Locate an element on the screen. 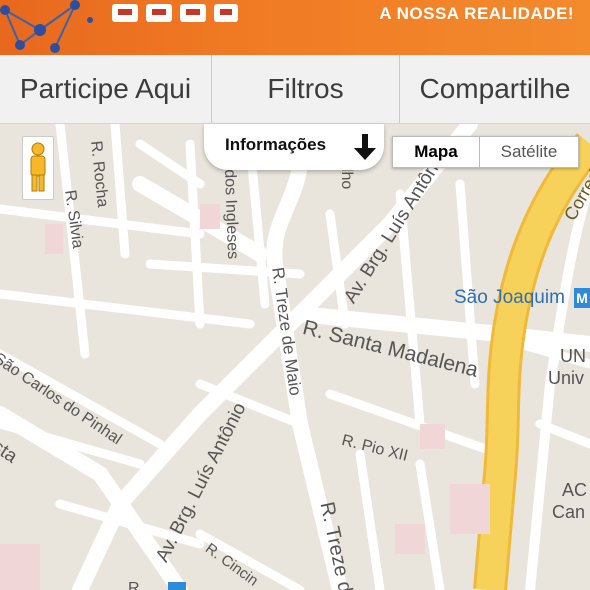  tab-bar: Participe Aqui Filtros Compartilhe is located at coordinates (295, 89).